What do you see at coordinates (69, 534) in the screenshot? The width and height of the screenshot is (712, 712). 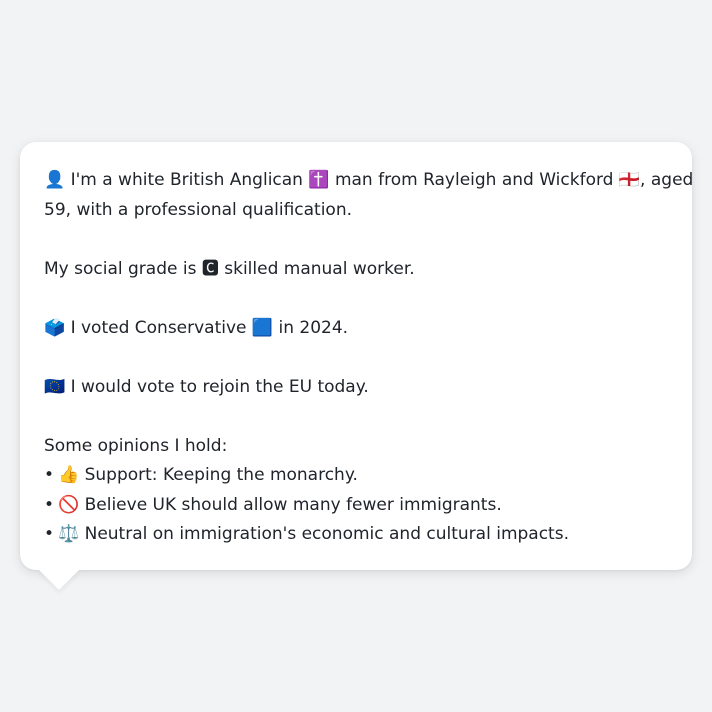 I see `balance-scale-icon: ⚖️` at bounding box center [69, 534].